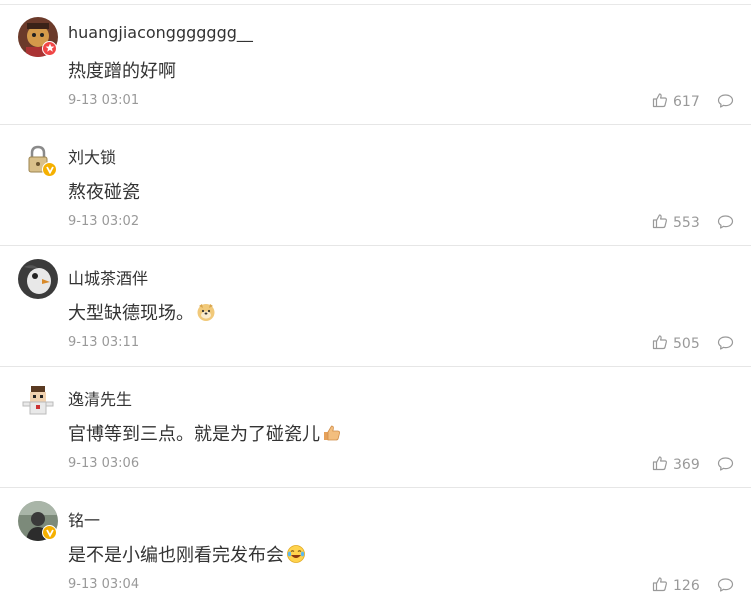  I want to click on doge-emoji, so click(206, 312).